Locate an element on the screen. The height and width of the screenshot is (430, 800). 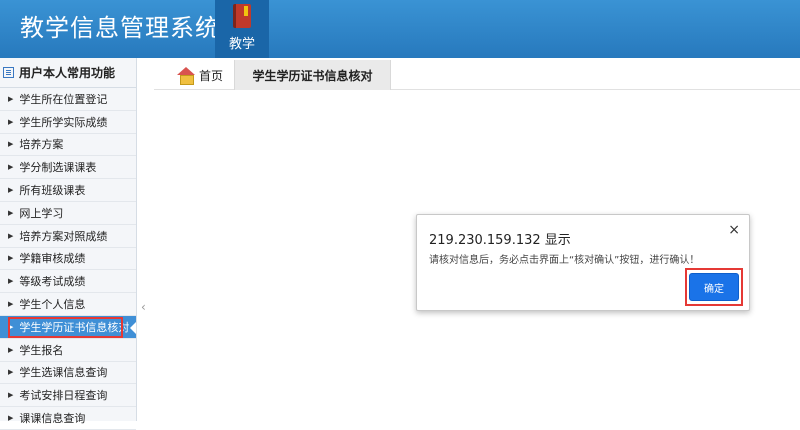
tab-home: 首页 is located at coordinates (200, 75).